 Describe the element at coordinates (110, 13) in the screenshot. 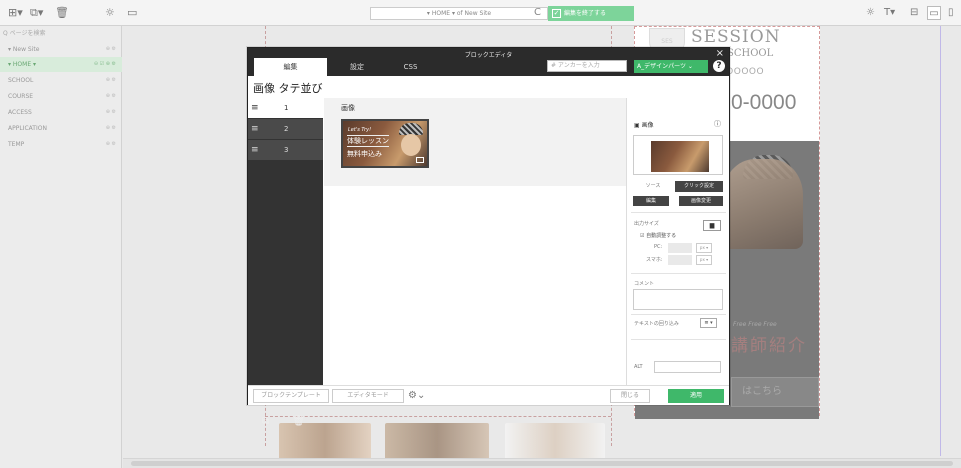

I see `settings-icon: ☼` at that location.